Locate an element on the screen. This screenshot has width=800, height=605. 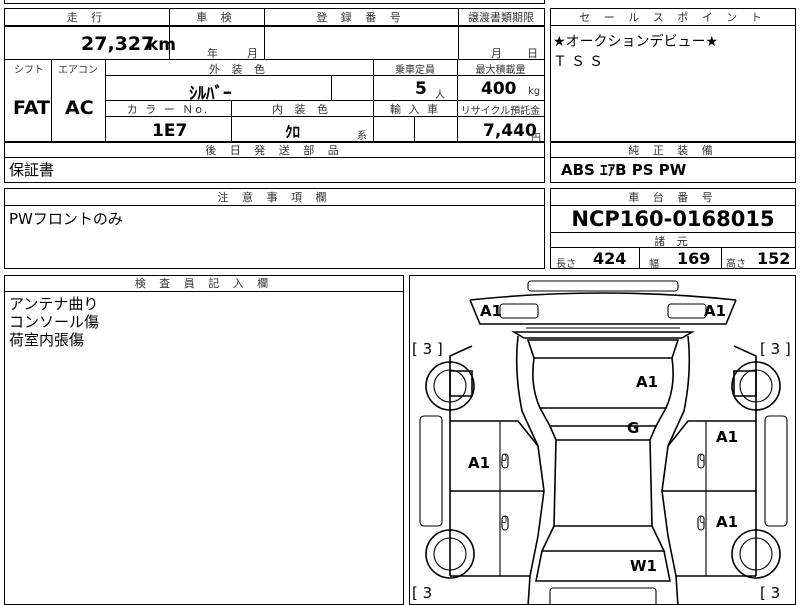
tire-rear-right: [ 3 is located at coordinates (770, 593).